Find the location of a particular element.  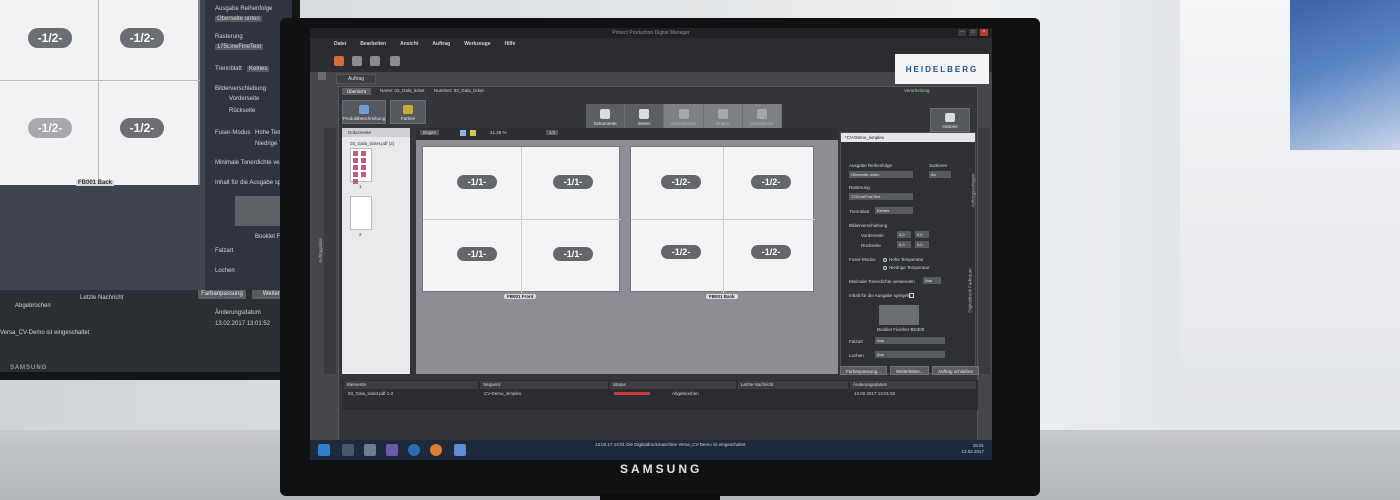

left-table-header: Letzte Nachricht is located at coordinates (102, 298).